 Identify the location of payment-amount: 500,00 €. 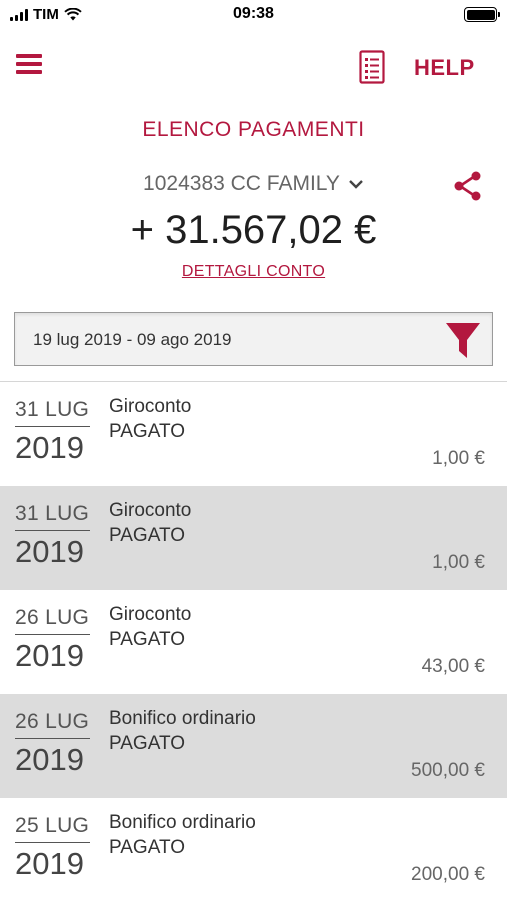
(448, 770).